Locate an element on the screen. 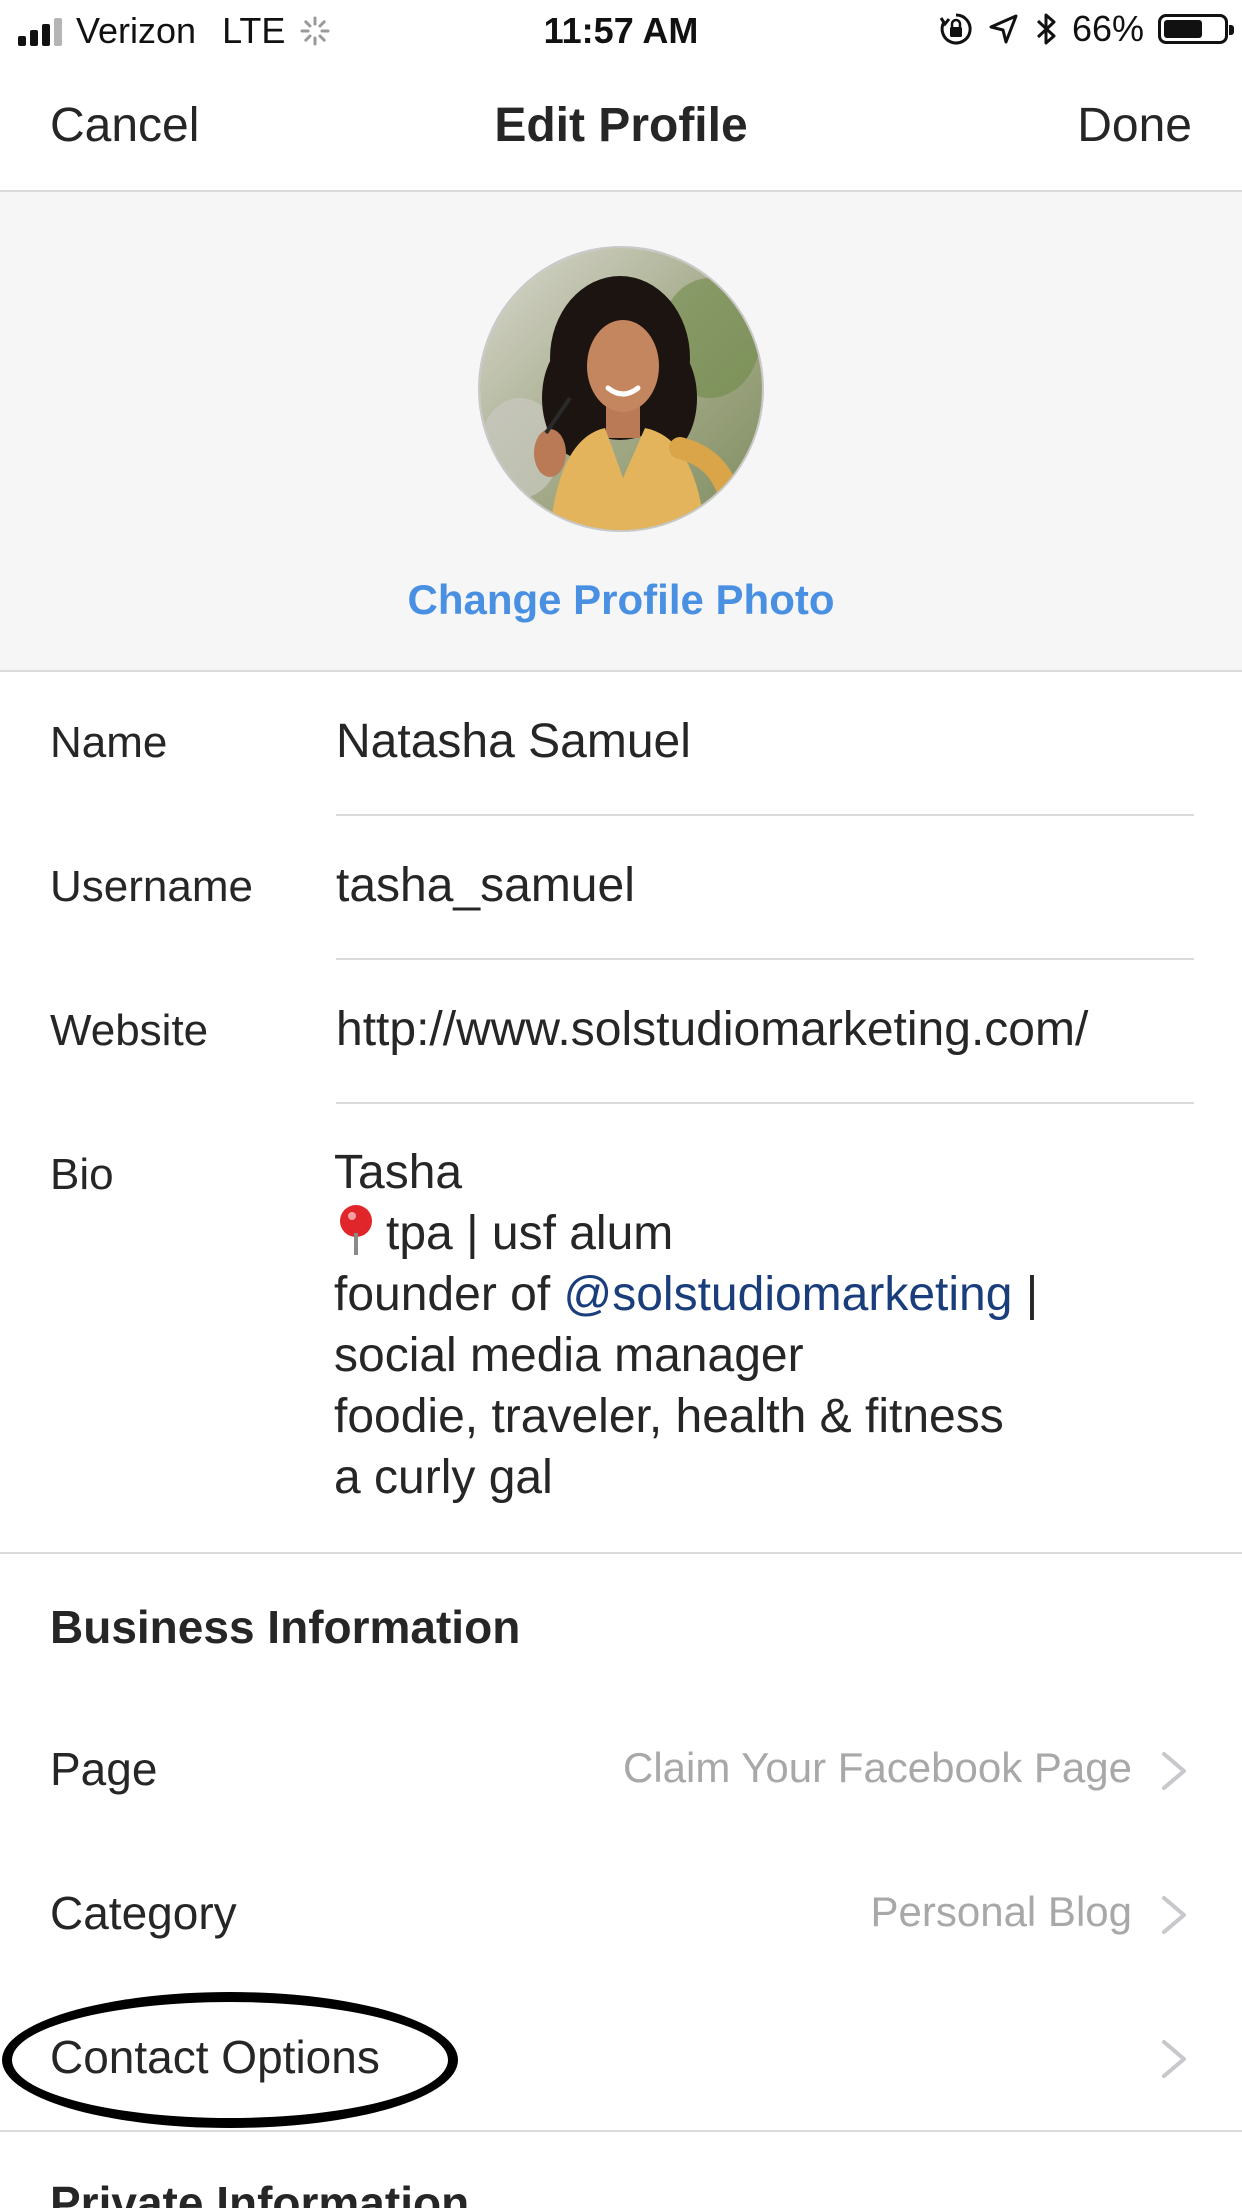  done-button: Done is located at coordinates (1134, 125).